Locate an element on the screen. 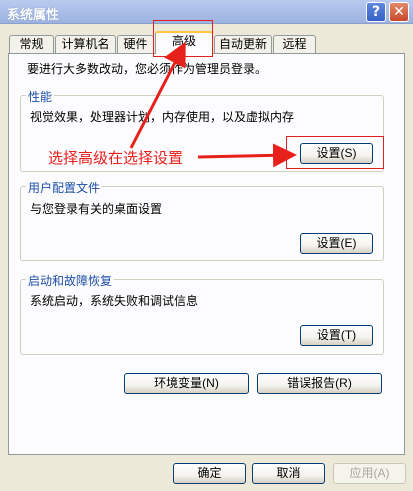  ok-button: 确定 is located at coordinates (209, 473).